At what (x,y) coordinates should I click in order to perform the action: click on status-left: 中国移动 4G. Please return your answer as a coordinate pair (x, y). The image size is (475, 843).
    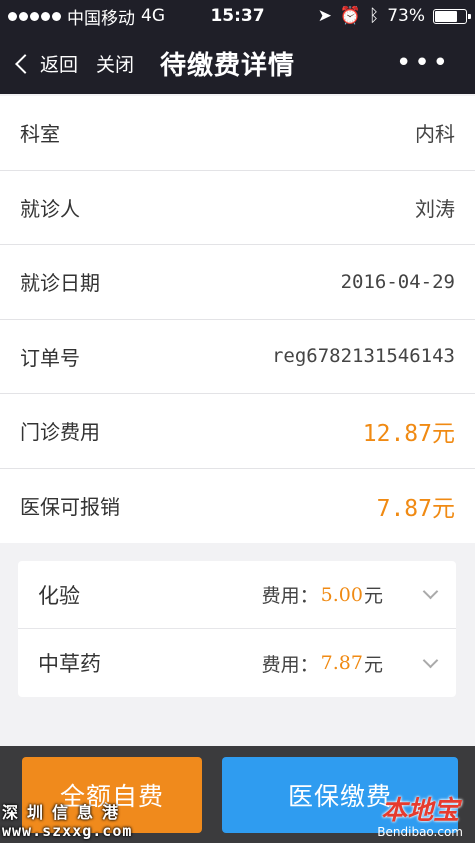
    Looking at the image, I should click on (86, 16).